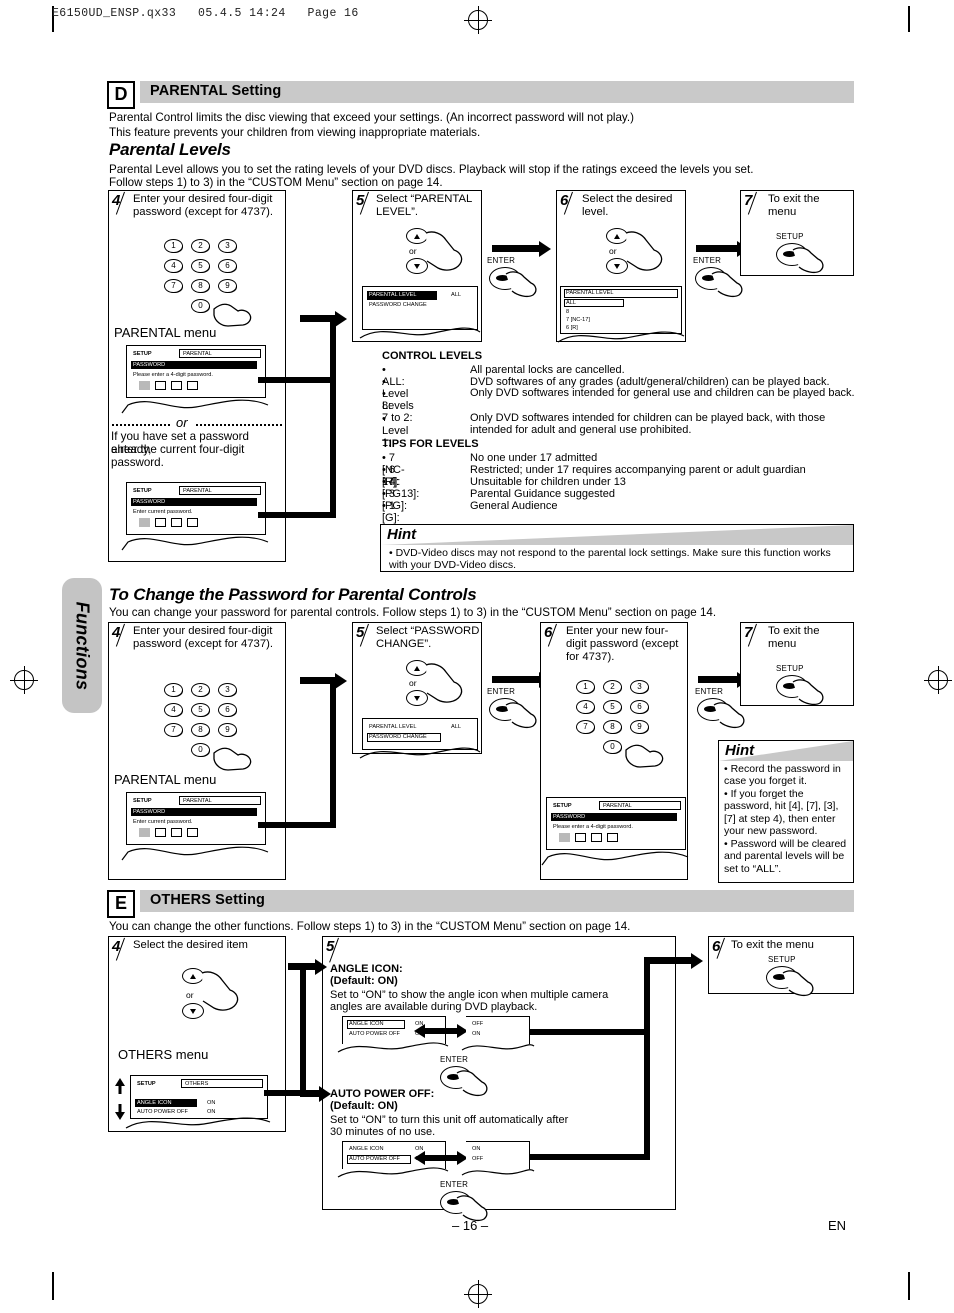  What do you see at coordinates (220, 991) in the screenshot?
I see `hand-pointer-icon-e4` at bounding box center [220, 991].